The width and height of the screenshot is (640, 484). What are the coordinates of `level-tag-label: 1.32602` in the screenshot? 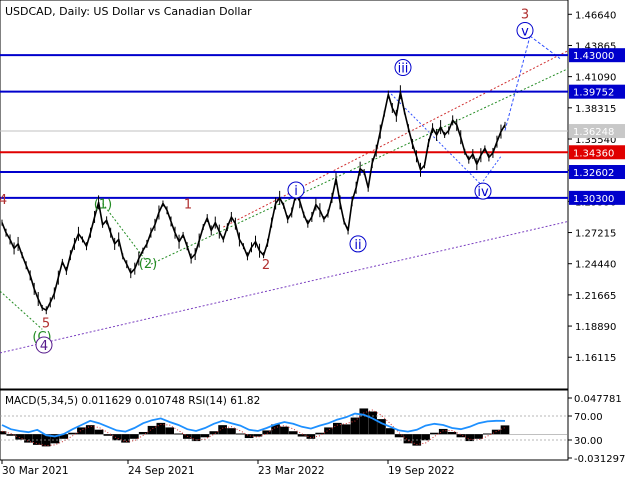 It's located at (593, 173).